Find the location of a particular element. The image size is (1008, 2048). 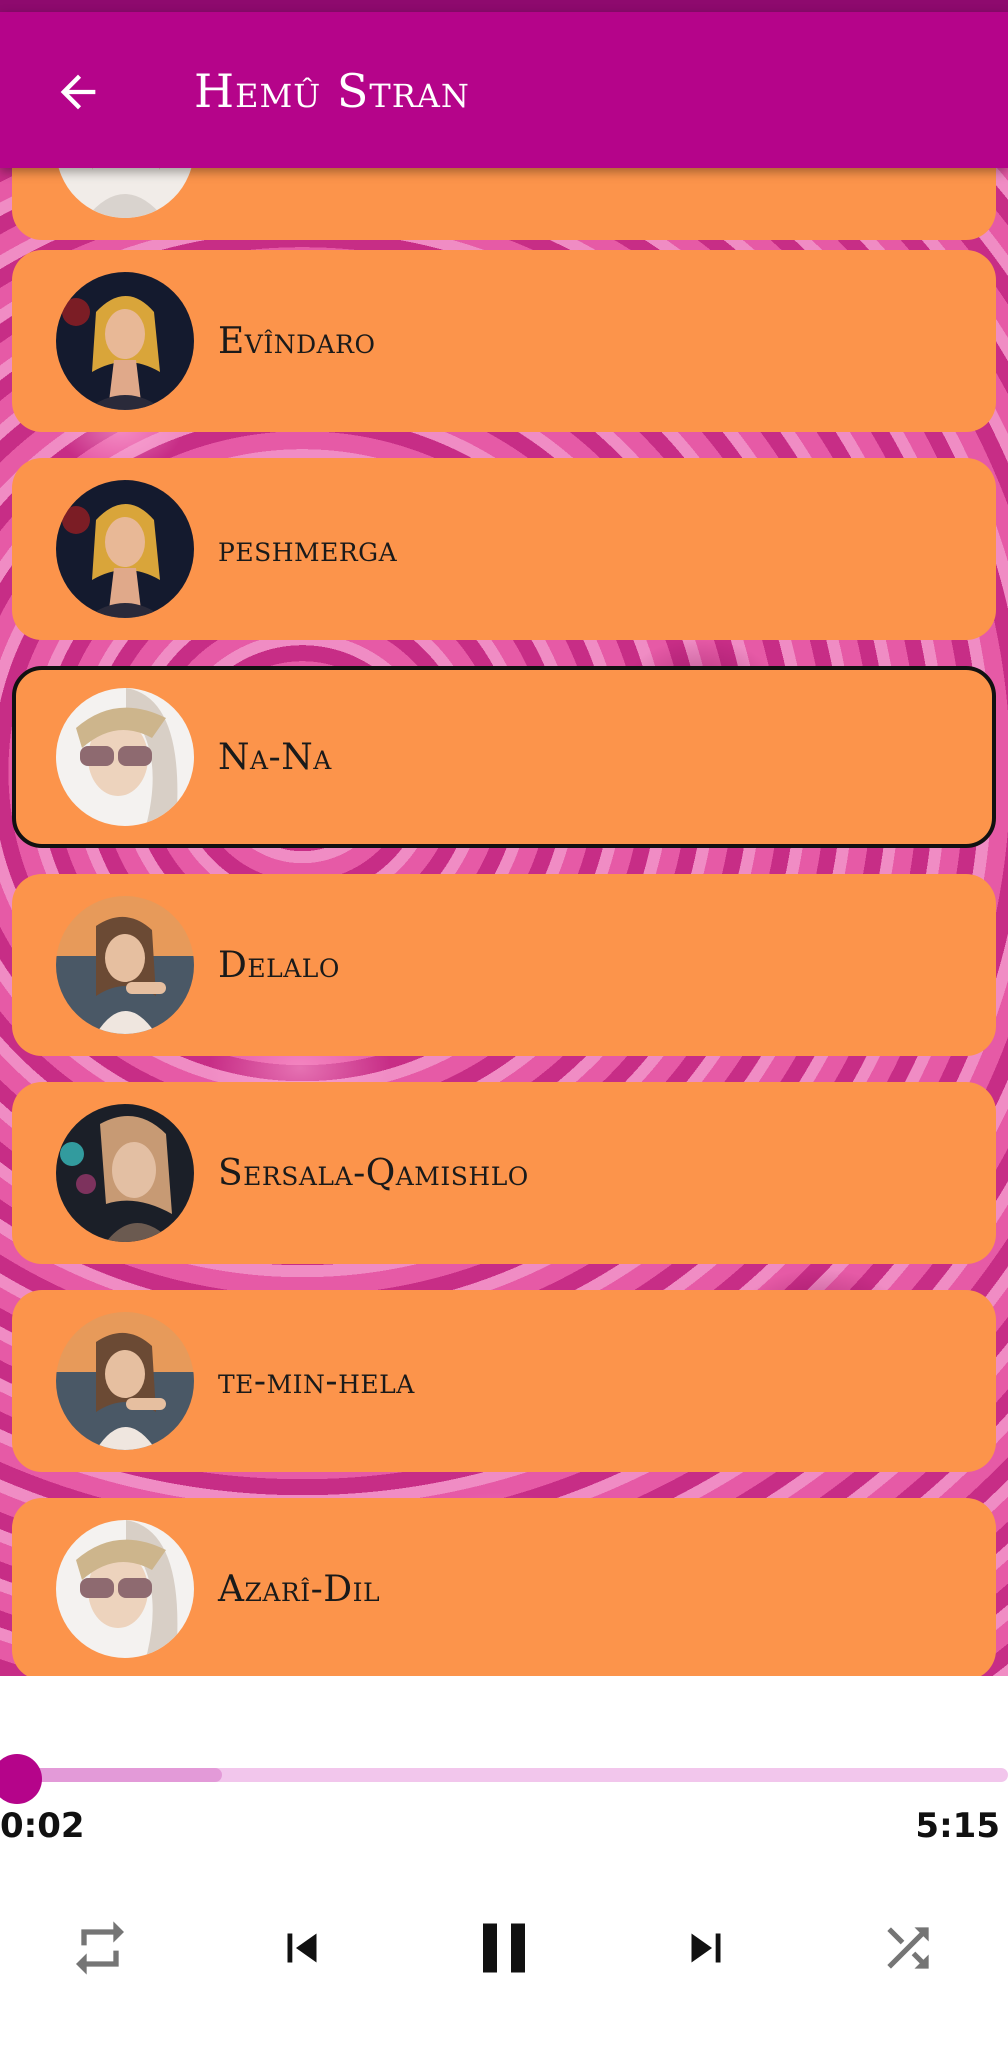

song-title: Sersala-Qamishlo is located at coordinates (373, 1173).